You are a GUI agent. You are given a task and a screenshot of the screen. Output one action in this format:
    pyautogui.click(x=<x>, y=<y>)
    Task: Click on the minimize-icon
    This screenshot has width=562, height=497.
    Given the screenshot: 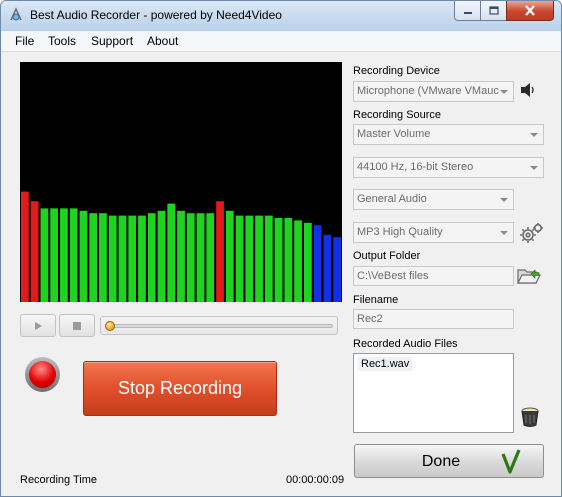 What is the action you would take?
    pyautogui.click(x=467, y=12)
    